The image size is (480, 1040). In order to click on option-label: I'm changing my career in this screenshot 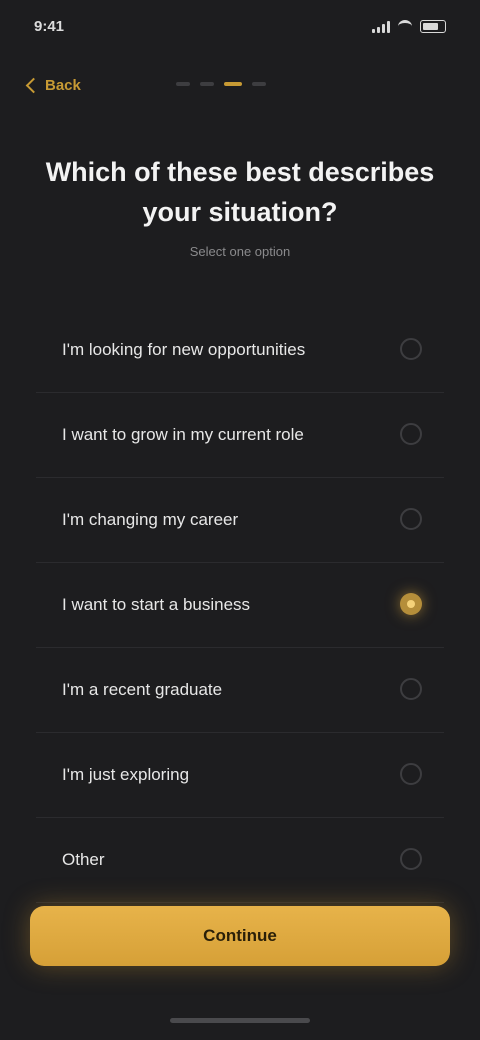, I will do `click(150, 519)`.